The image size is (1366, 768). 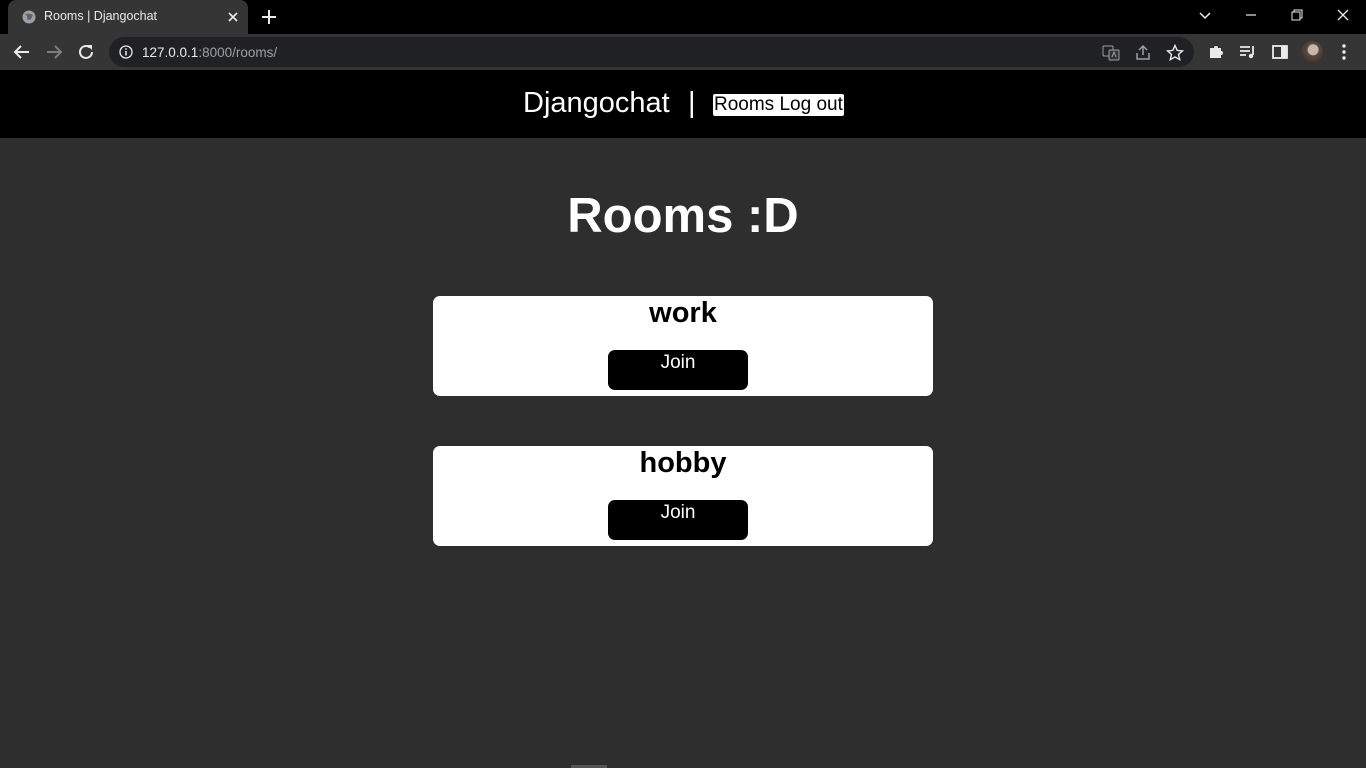 What do you see at coordinates (1111, 53) in the screenshot?
I see `translate-icon` at bounding box center [1111, 53].